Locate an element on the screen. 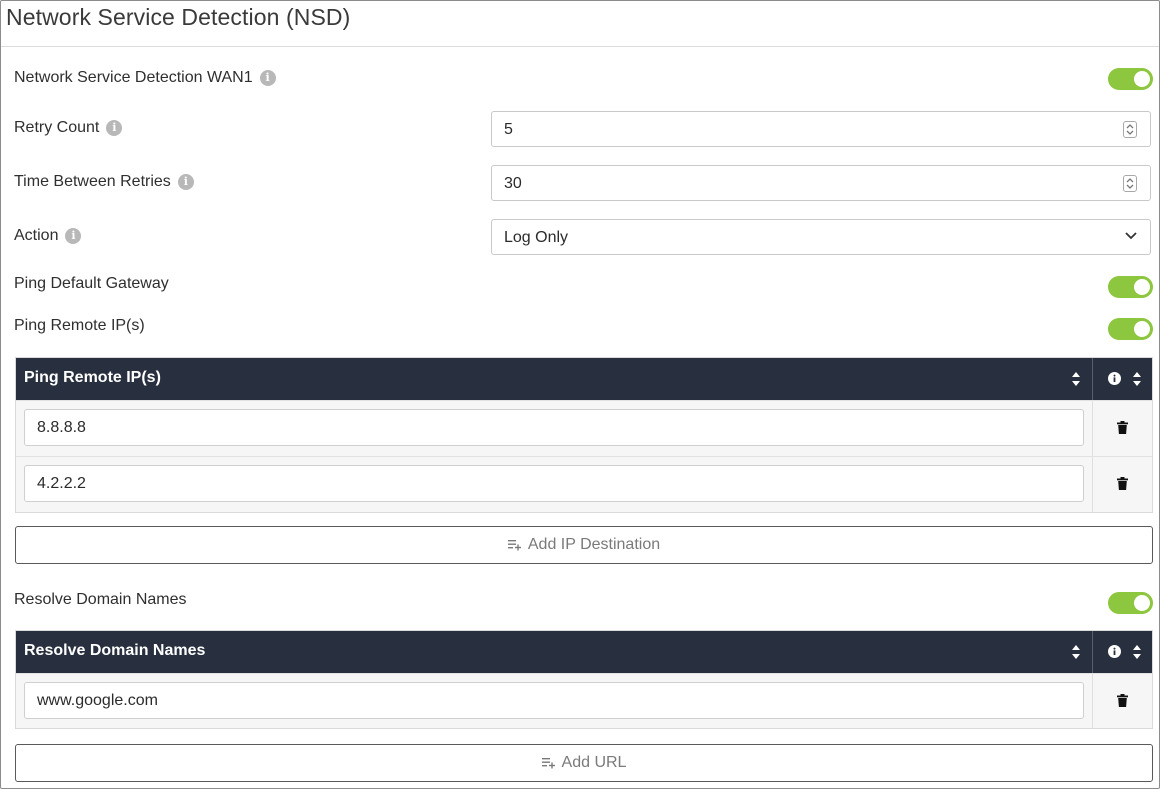  time-between-retries-label: Time Between Retries is located at coordinates (92, 181).